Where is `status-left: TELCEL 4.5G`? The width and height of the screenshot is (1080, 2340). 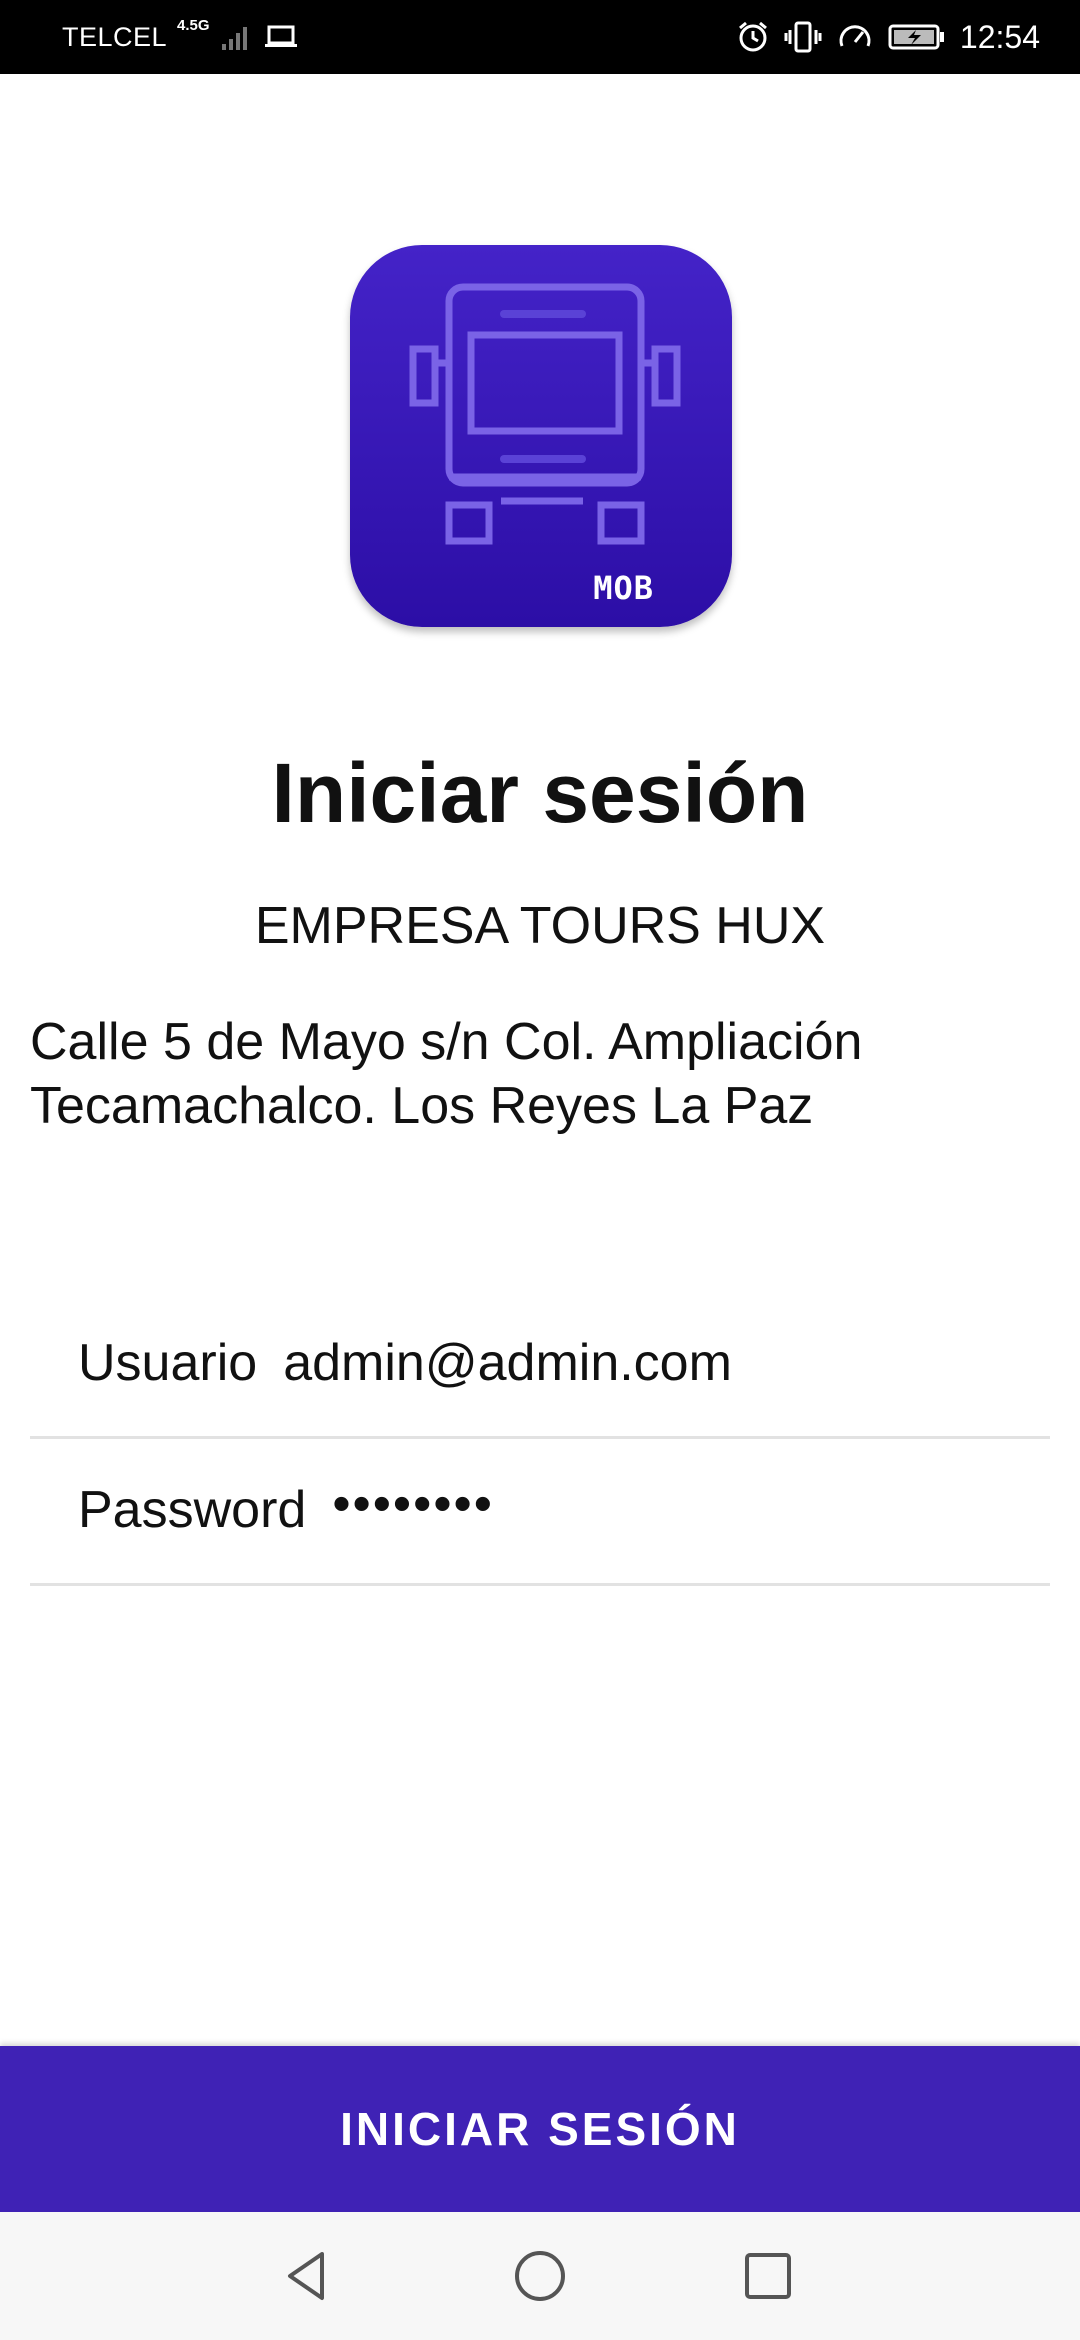 status-left: TELCEL 4.5G is located at coordinates (180, 37).